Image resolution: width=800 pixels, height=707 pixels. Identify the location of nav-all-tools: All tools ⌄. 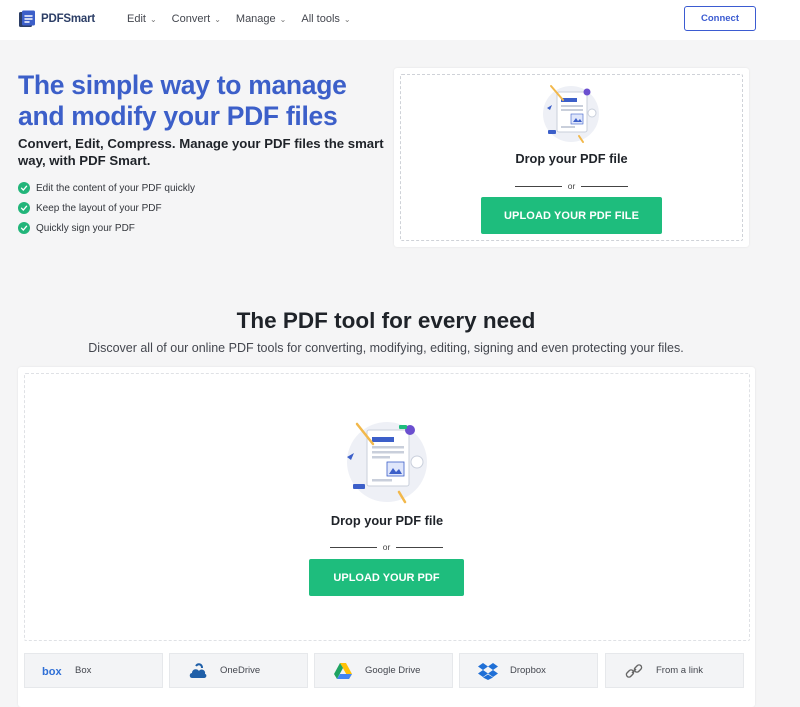
(325, 19).